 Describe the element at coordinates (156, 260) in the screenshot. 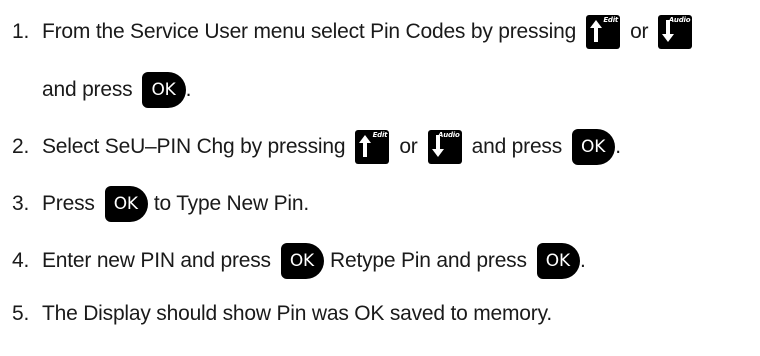

I see `step-text: Enter new PIN and press` at that location.